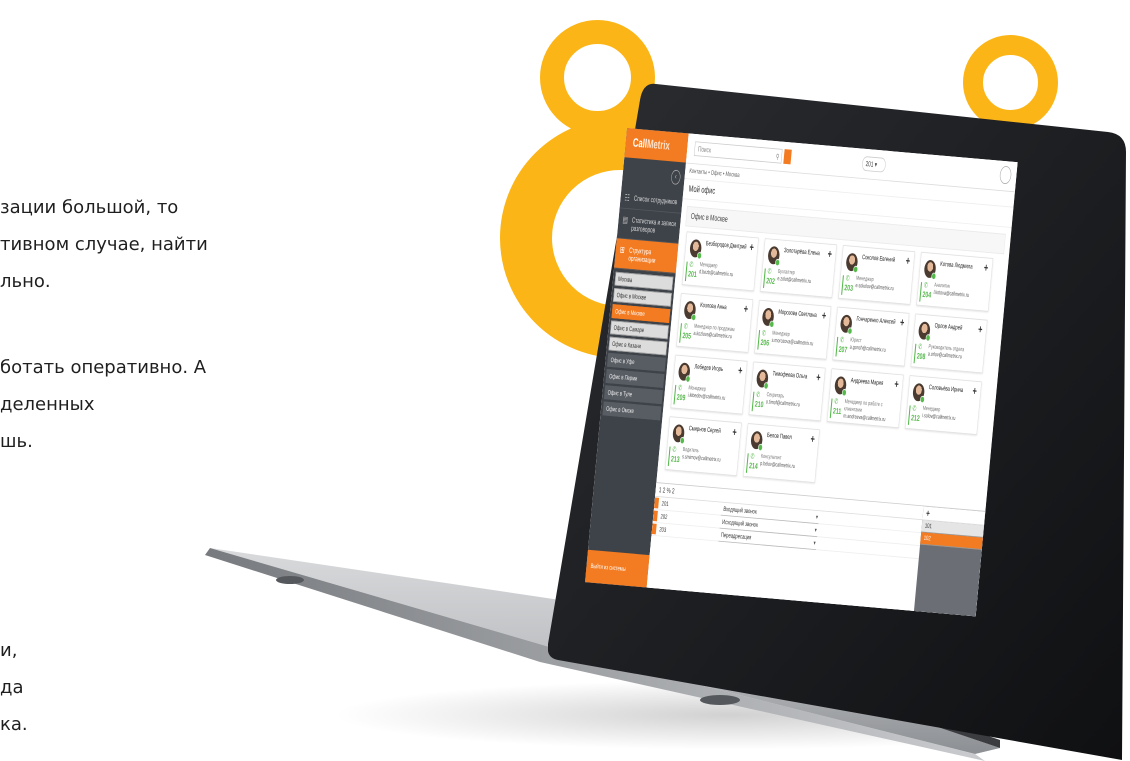 The width and height of the screenshot is (1130, 761). What do you see at coordinates (686, 337) in the screenshot?
I see `contact-extension: 205` at bounding box center [686, 337].